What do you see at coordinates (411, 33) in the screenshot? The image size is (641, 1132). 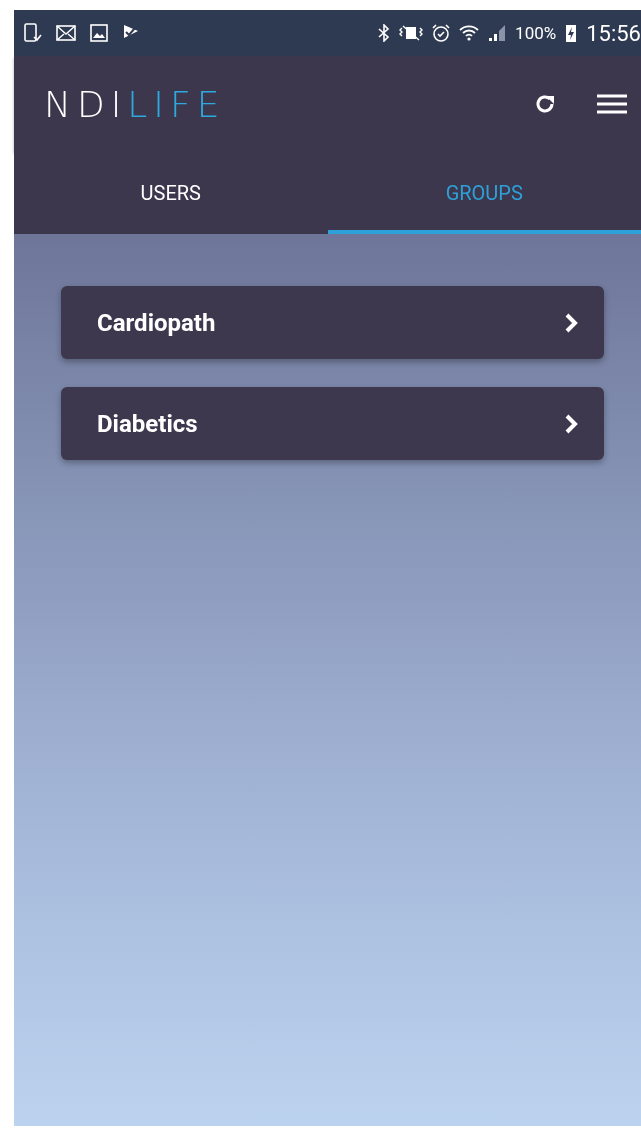 I see `vibrate-mute-icon` at bounding box center [411, 33].